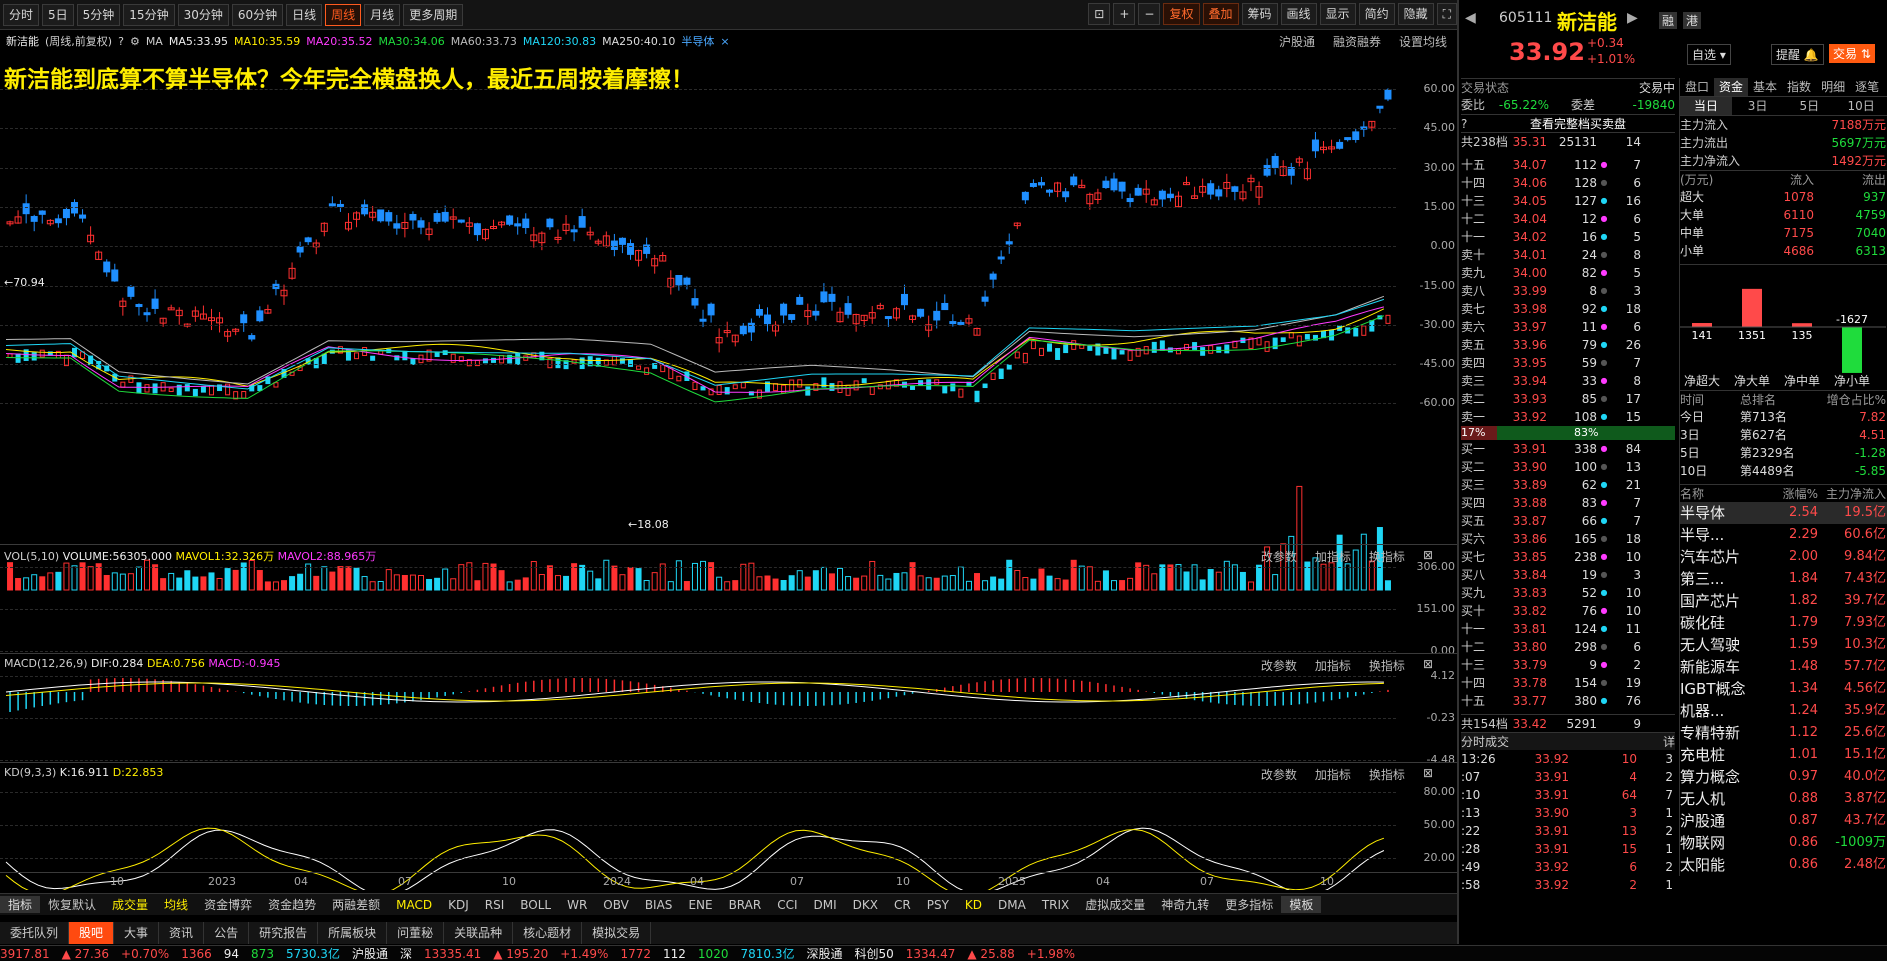 Image resolution: width=1887 pixels, height=961 pixels. I want to click on indicator-tab-27: 模板, so click(1301, 904).